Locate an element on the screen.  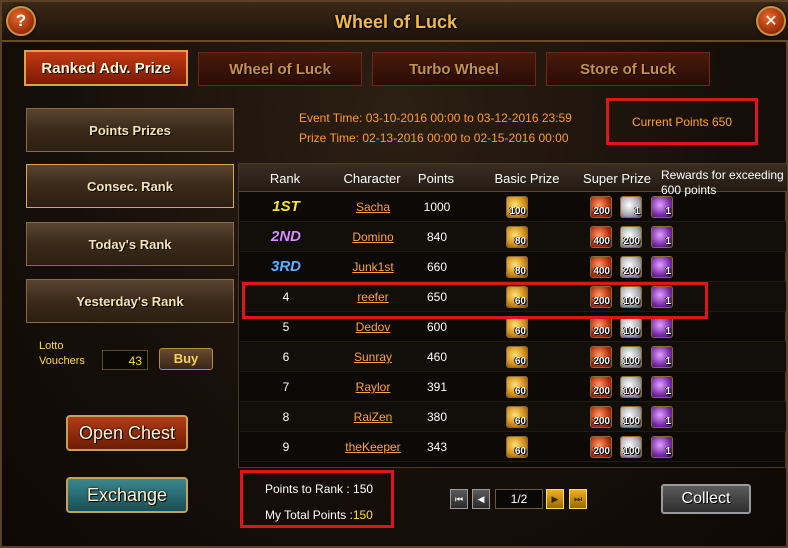
table-row: 3RD Junk1st 660 80 400 200 1 is located at coordinates (513, 267).